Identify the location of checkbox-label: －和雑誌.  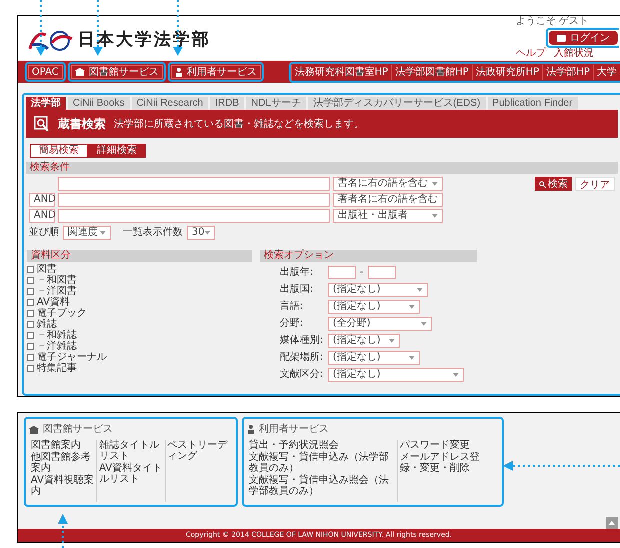
(57, 335).